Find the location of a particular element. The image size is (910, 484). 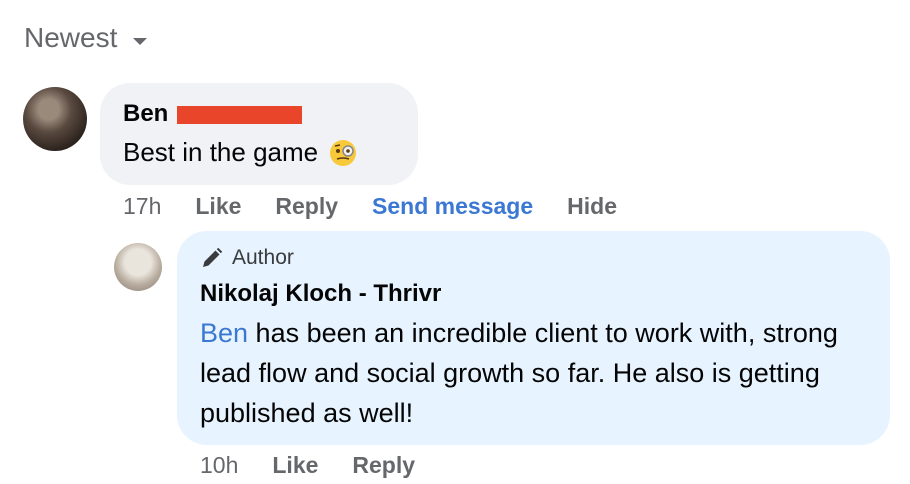

redaction-mark is located at coordinates (239, 115).